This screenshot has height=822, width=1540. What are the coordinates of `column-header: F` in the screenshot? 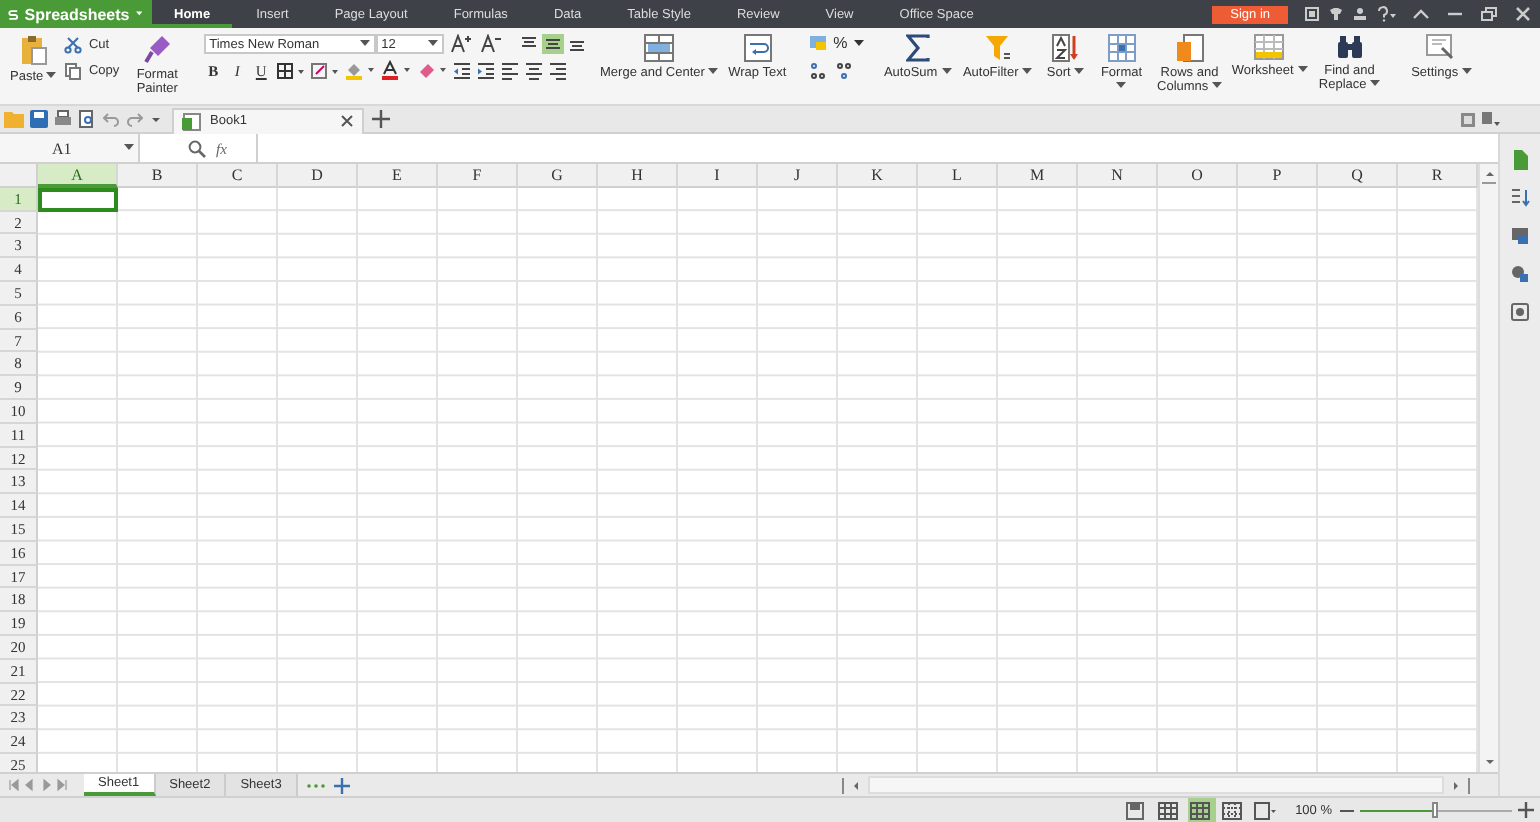 It's located at (478, 176).